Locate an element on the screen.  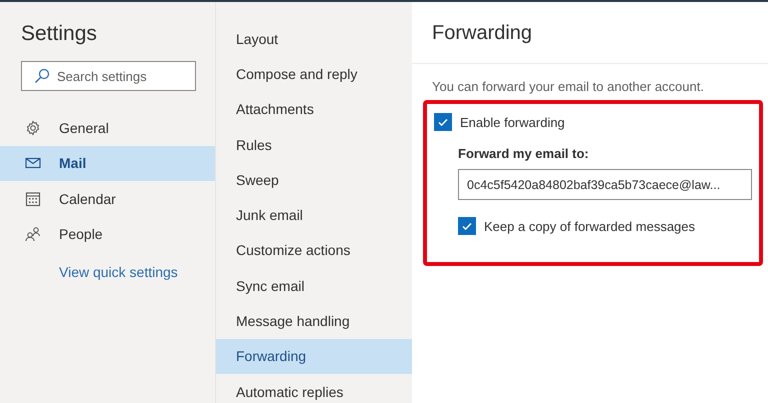
submenu-item: Sync email is located at coordinates (314, 286).